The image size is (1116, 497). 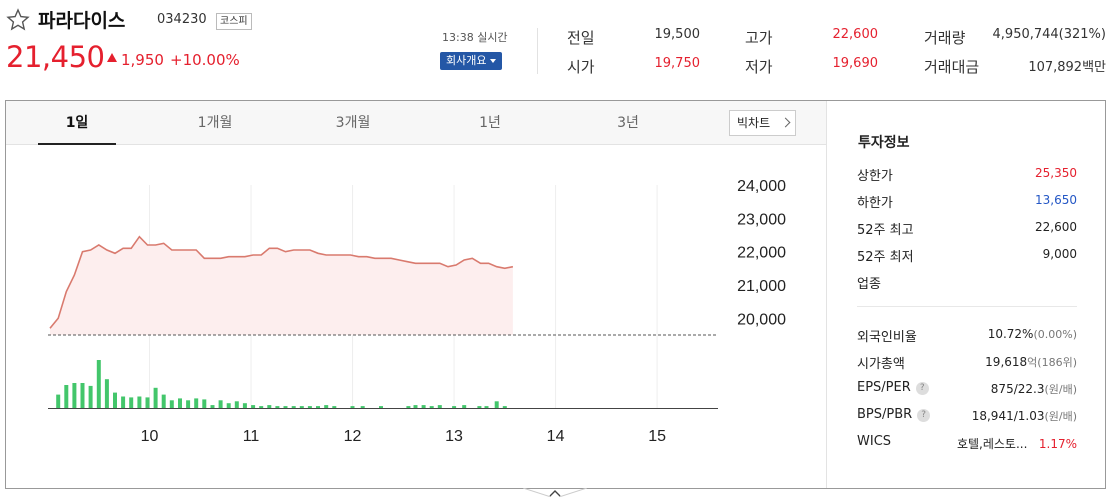 I want to click on invest-info-title: 투자정보, so click(x=884, y=143).